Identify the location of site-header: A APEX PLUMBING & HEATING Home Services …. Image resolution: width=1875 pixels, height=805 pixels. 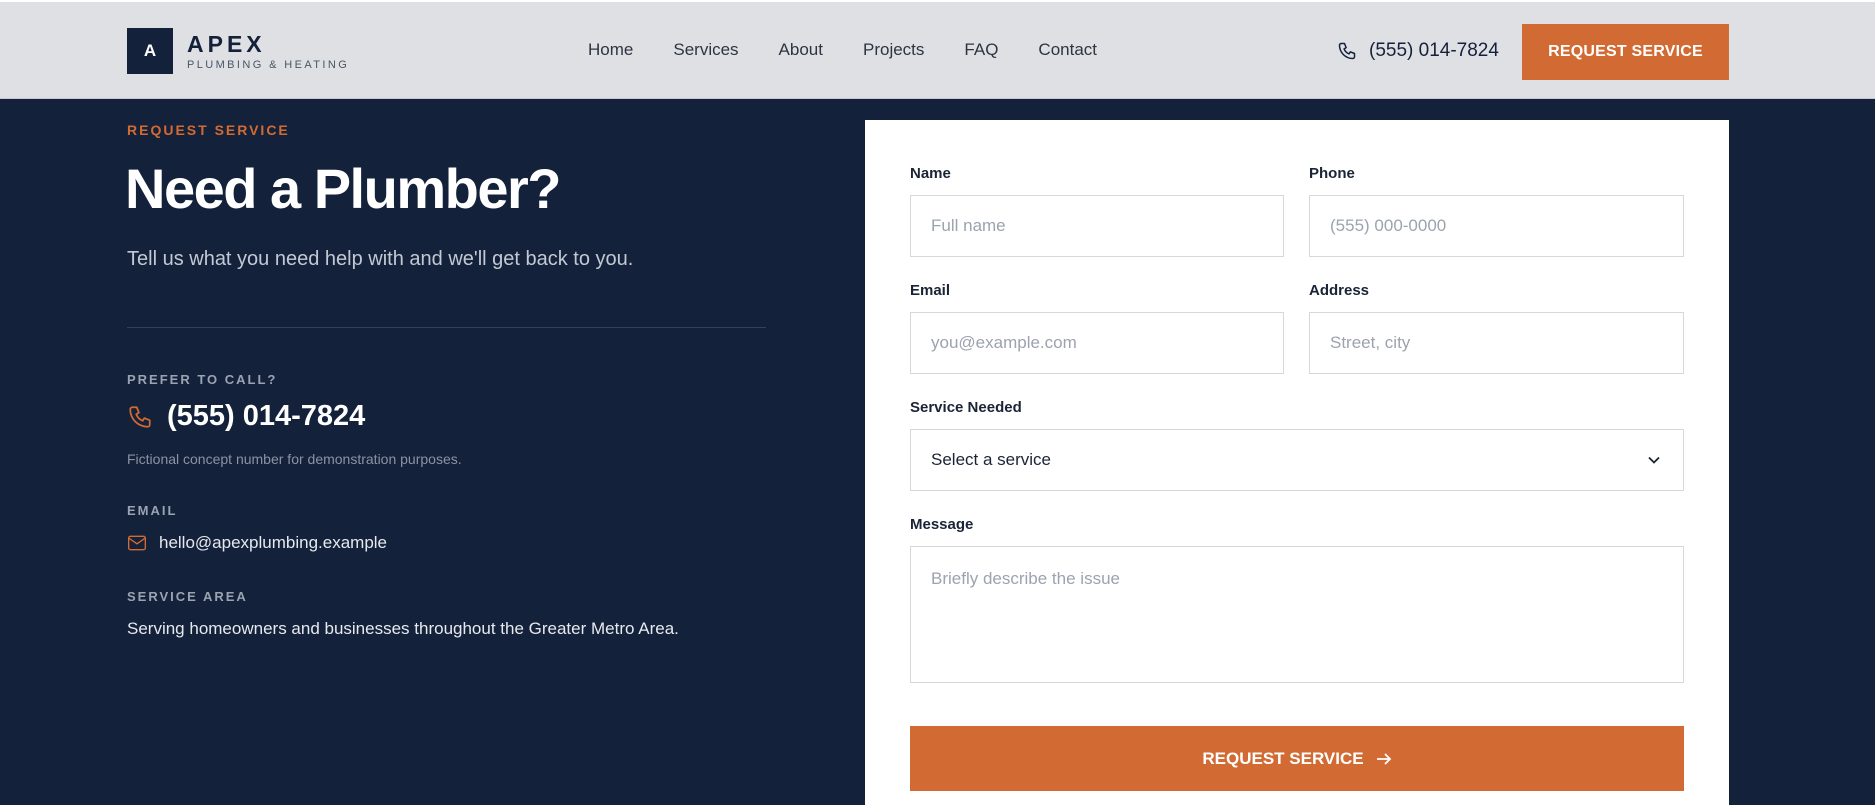
(937, 49).